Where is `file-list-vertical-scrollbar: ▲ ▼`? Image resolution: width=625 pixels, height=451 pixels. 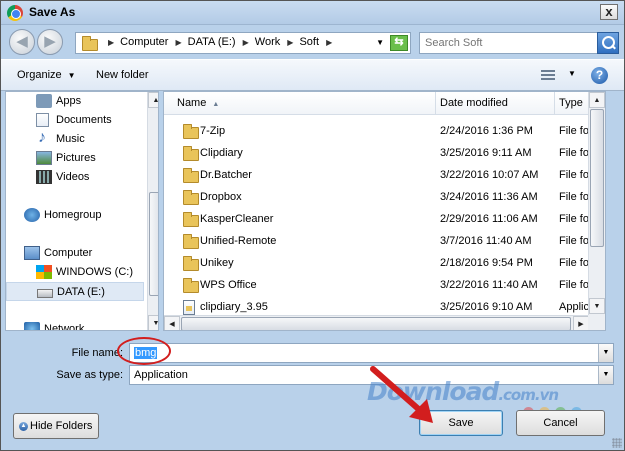
file-list-vertical-scrollbar: ▲ ▼ is located at coordinates (596, 203).